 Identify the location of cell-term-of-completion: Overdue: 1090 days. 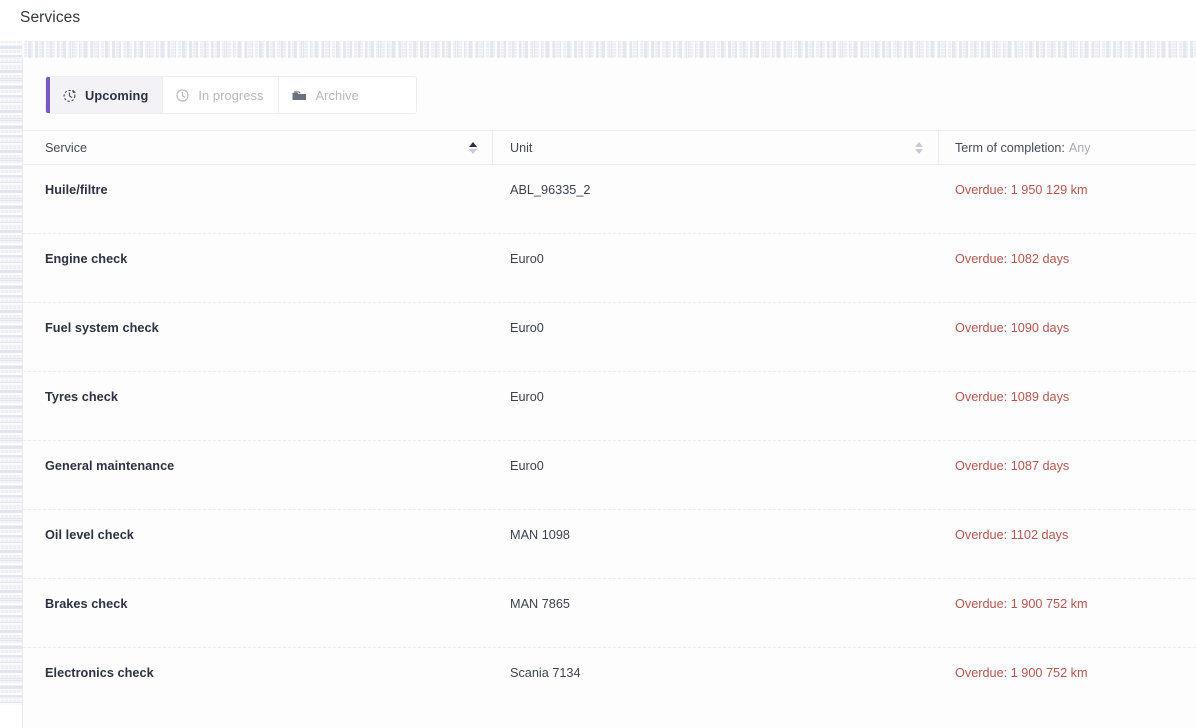
(1012, 328).